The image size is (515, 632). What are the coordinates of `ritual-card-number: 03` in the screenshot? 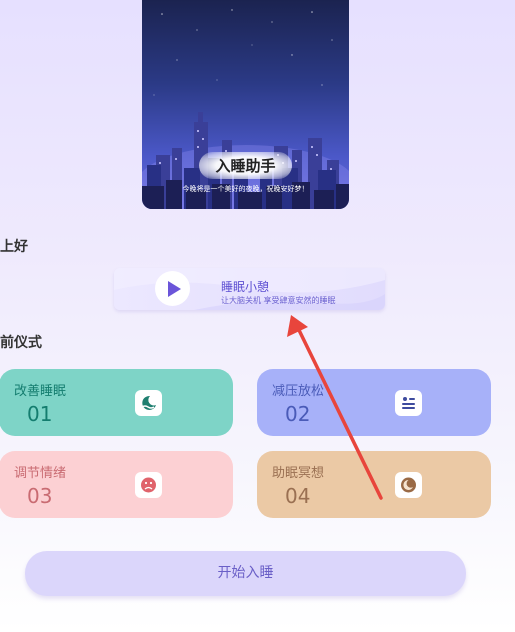 It's located at (40, 496).